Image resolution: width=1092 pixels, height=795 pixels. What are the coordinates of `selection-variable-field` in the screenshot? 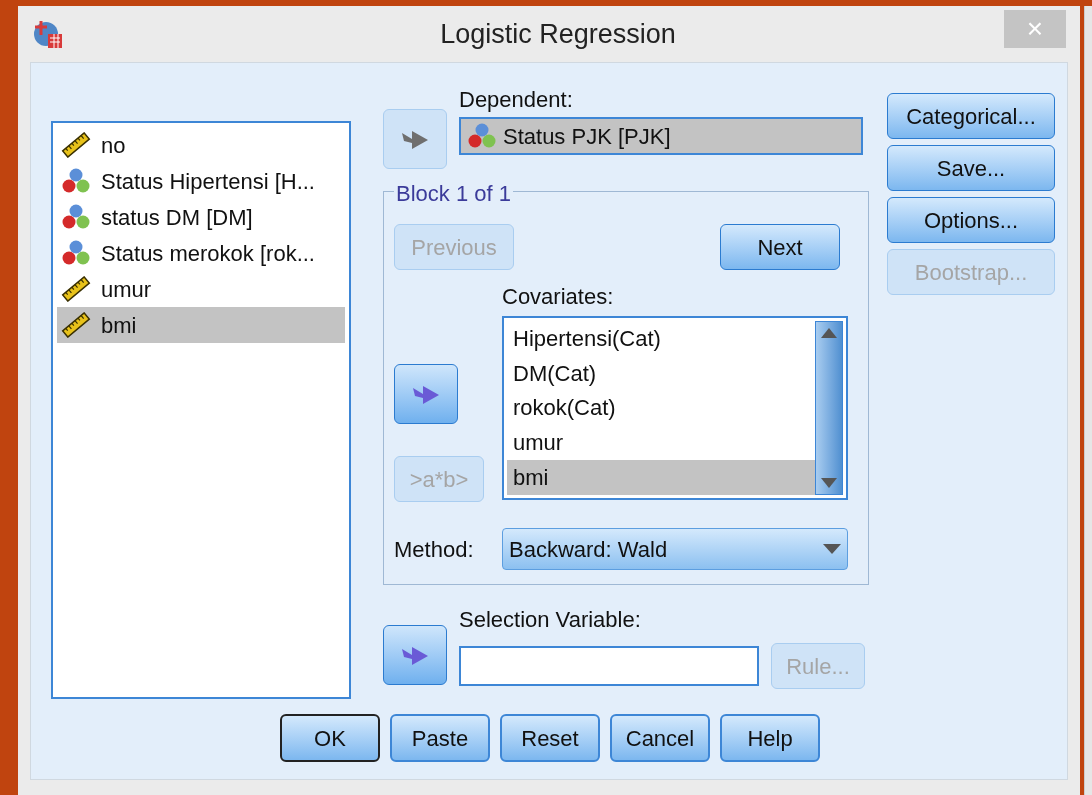 It's located at (609, 666).